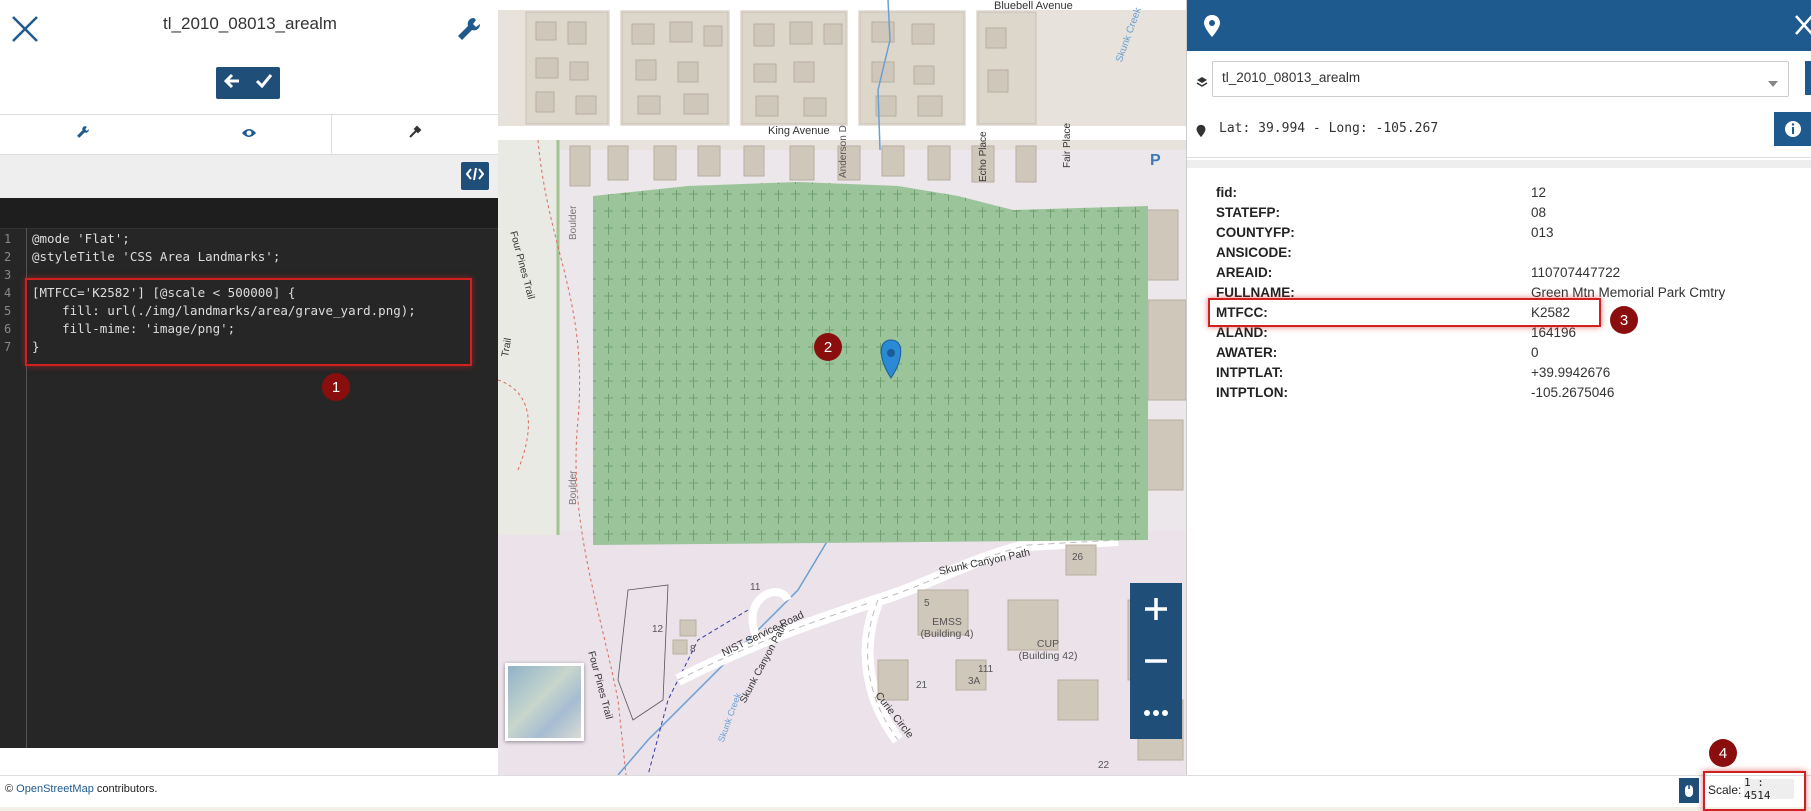  I want to click on mouse-position-button, so click(1689, 790).